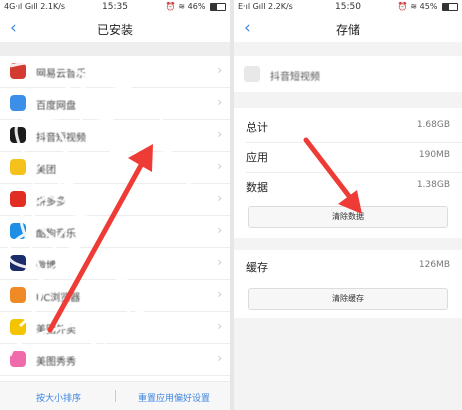 Image resolution: width=462 pixels, height=410 pixels. What do you see at coordinates (61, 74) in the screenshot?
I see `app-name: 网易云音乐` at bounding box center [61, 74].